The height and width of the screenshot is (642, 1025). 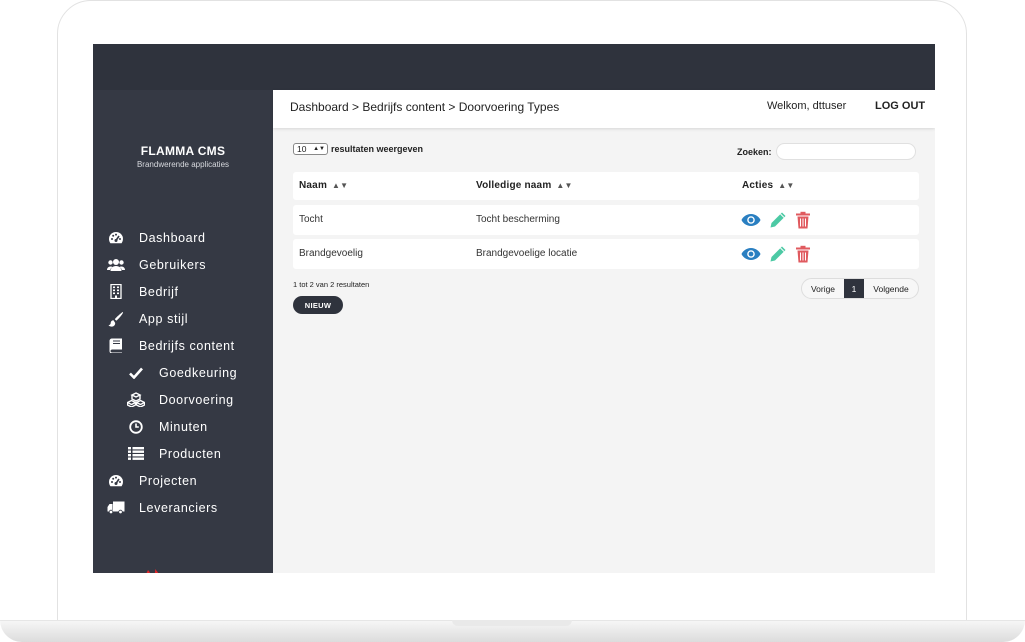 I want to click on sidebar-item-leveranciers: Leveranciers, so click(x=183, y=507).